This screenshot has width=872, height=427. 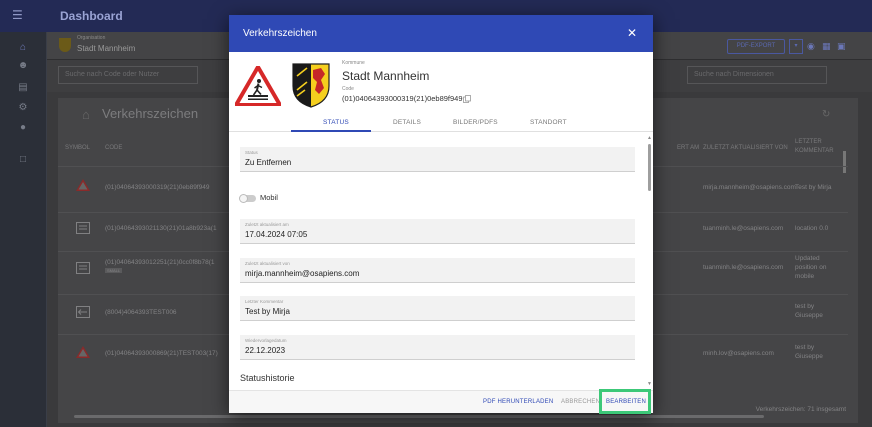 What do you see at coordinates (348, 89) in the screenshot?
I see `code-label: Code` at bounding box center [348, 89].